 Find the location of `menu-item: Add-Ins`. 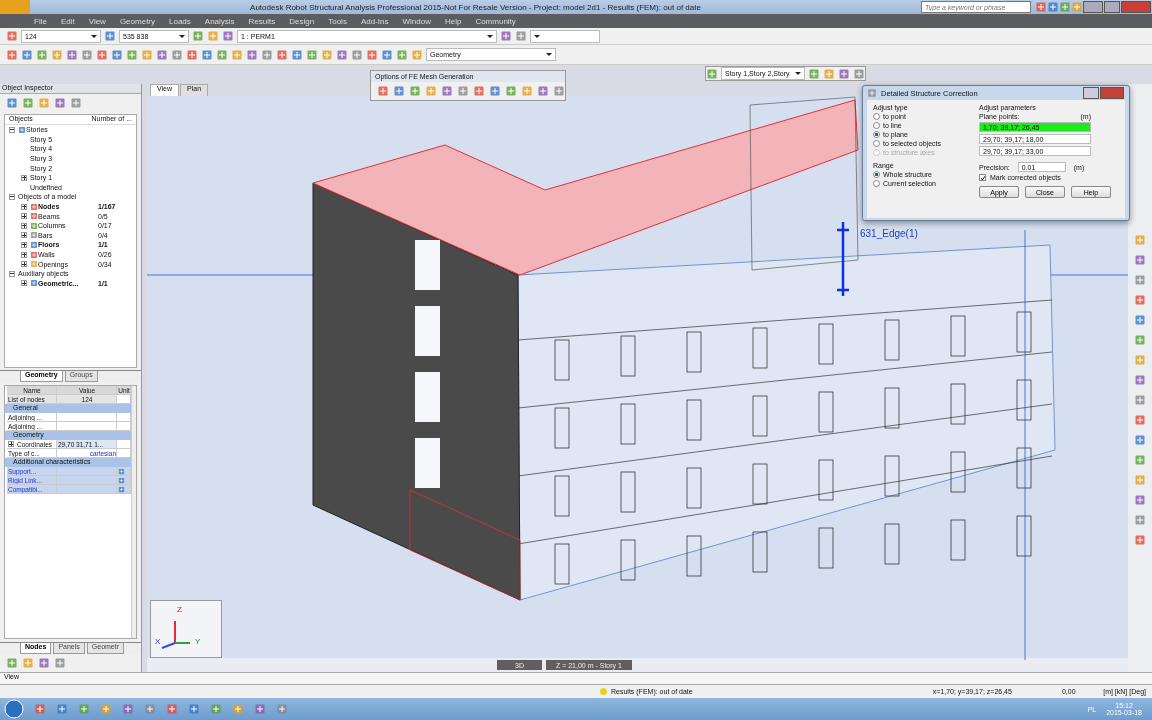

menu-item: Add-Ins is located at coordinates (374, 21).